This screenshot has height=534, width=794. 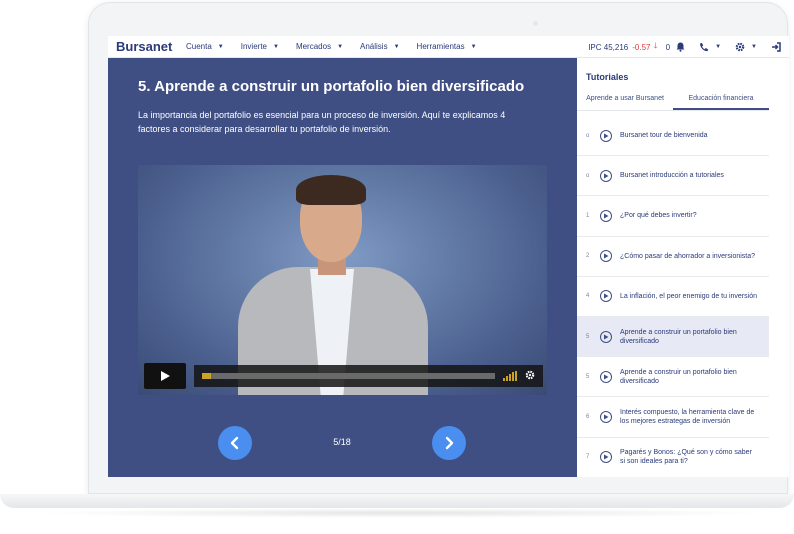 I want to click on lesson-title: Bursanet introducción a tutoriales, so click(x=672, y=176).